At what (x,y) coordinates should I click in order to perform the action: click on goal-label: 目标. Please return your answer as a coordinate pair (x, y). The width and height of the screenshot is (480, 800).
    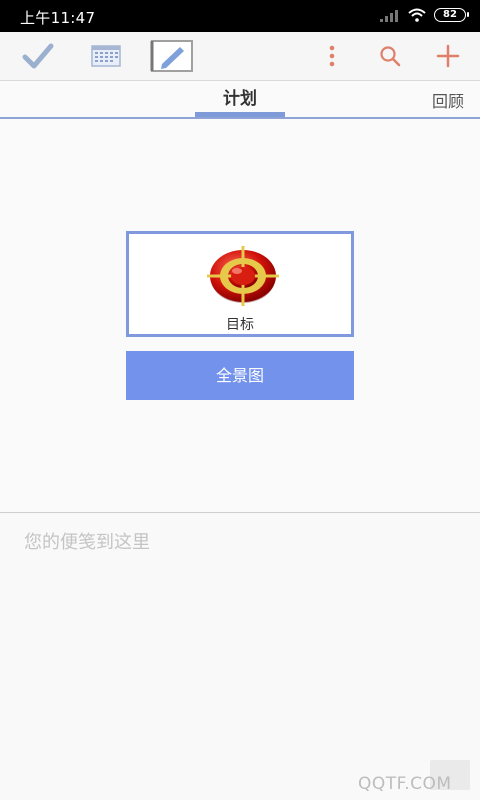
    Looking at the image, I should click on (240, 325).